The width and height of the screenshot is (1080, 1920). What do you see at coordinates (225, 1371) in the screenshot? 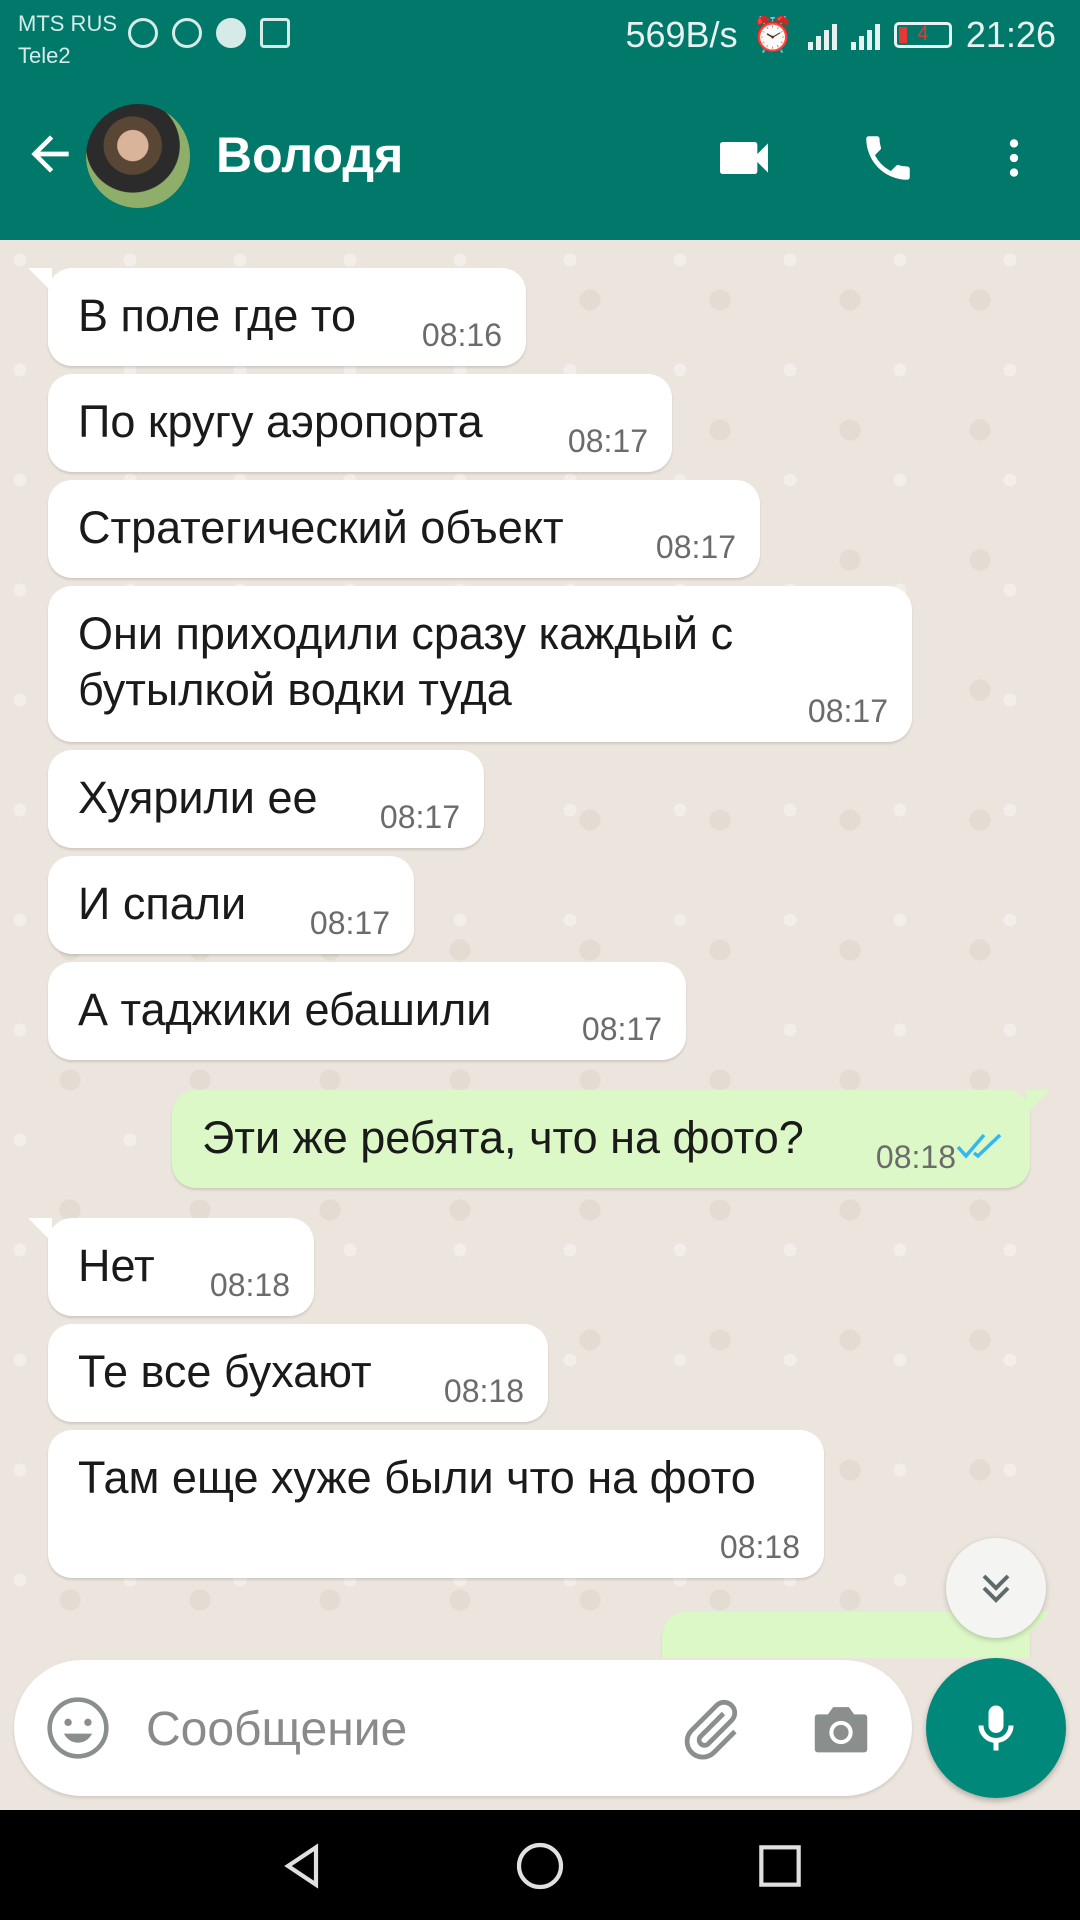
I see `message-text: Те все бухают` at bounding box center [225, 1371].